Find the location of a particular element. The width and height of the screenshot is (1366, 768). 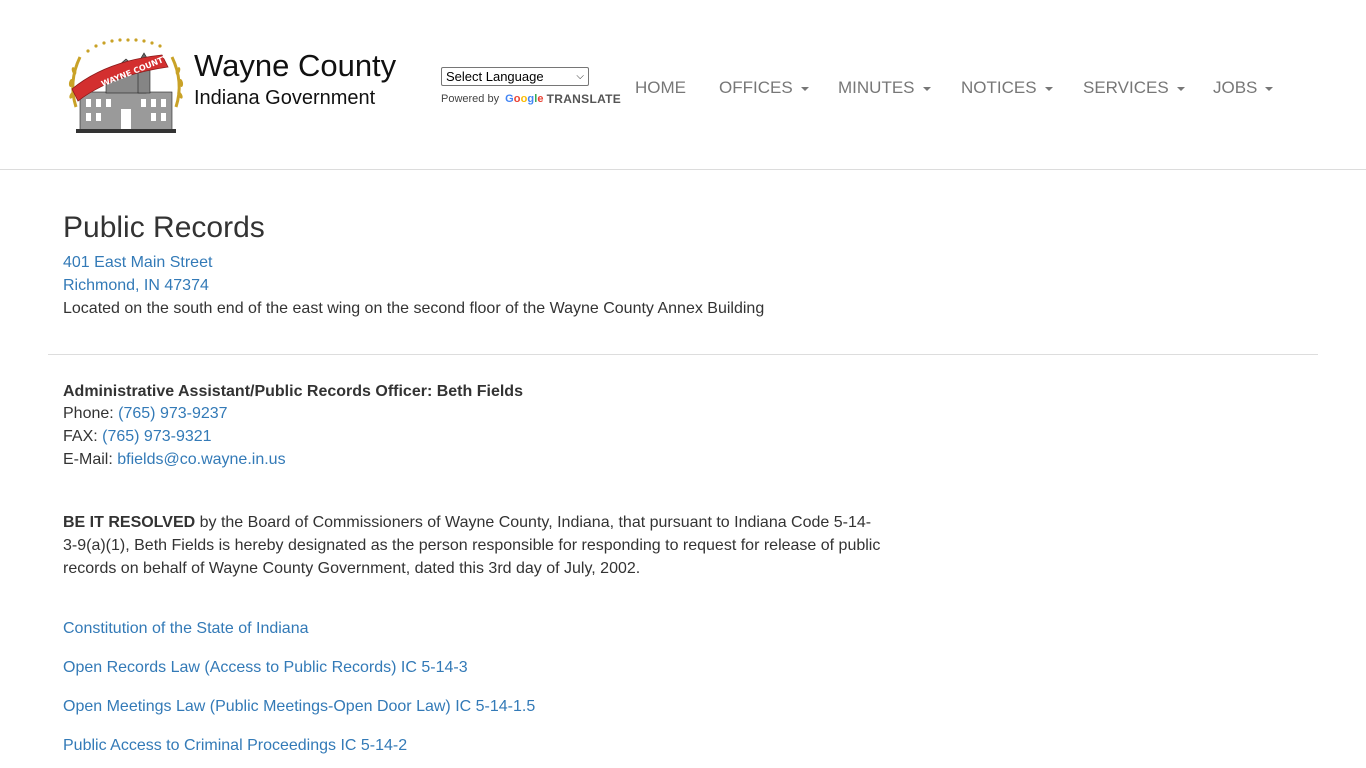

email-line: E-Mail: bfields@co.wayne.in.us is located at coordinates (174, 460).